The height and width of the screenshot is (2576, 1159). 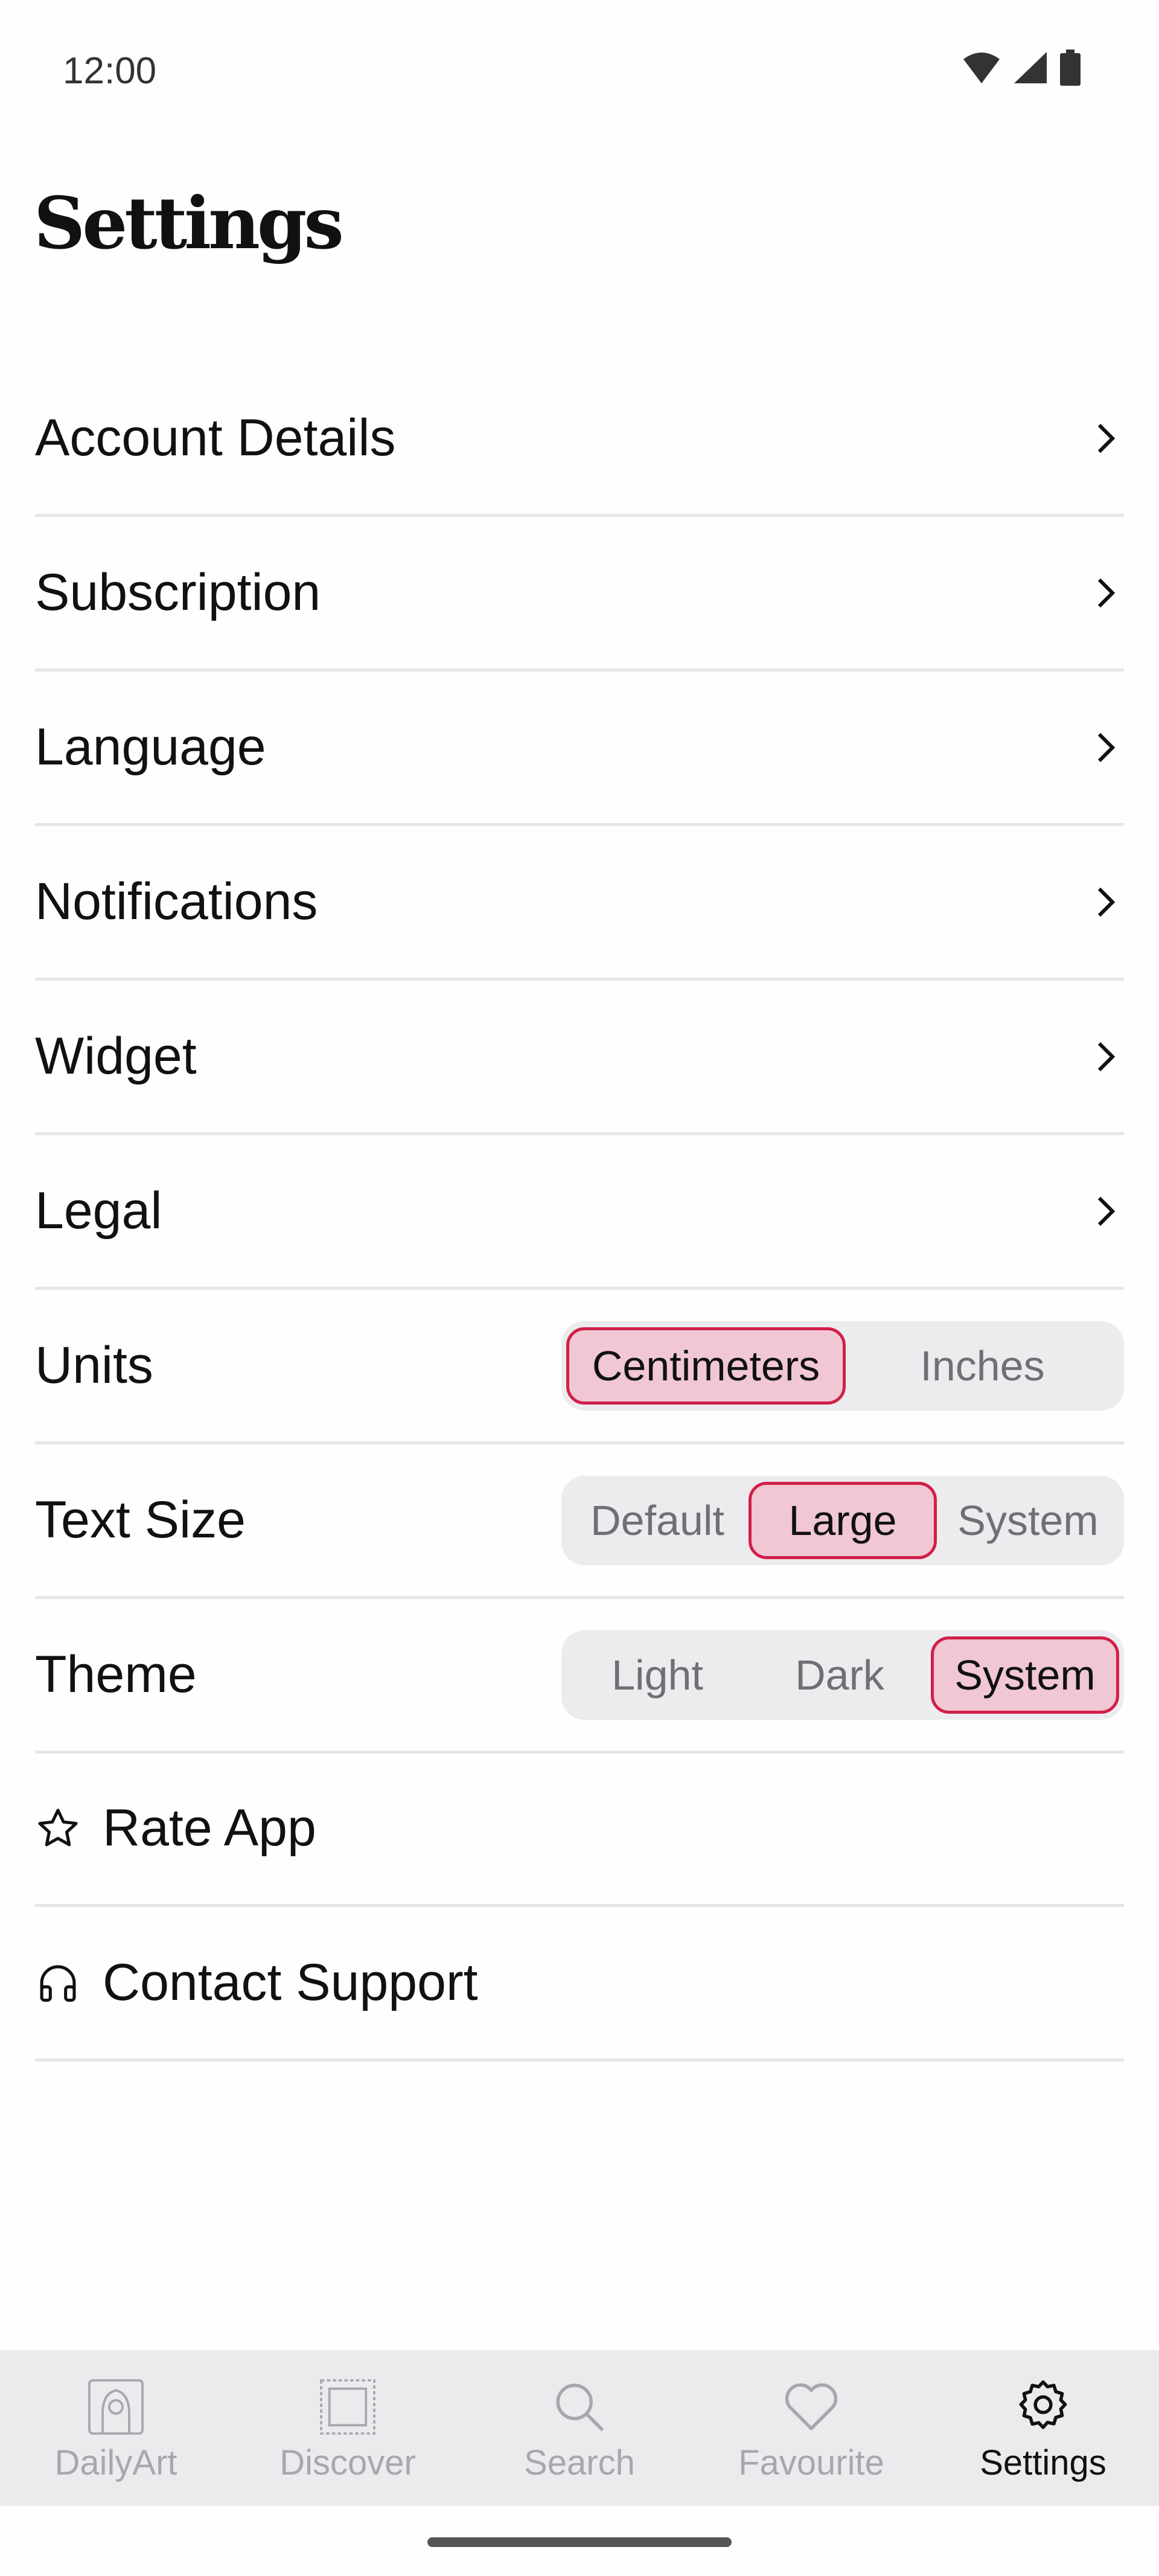 I want to click on row-language: Language, so click(x=579, y=748).